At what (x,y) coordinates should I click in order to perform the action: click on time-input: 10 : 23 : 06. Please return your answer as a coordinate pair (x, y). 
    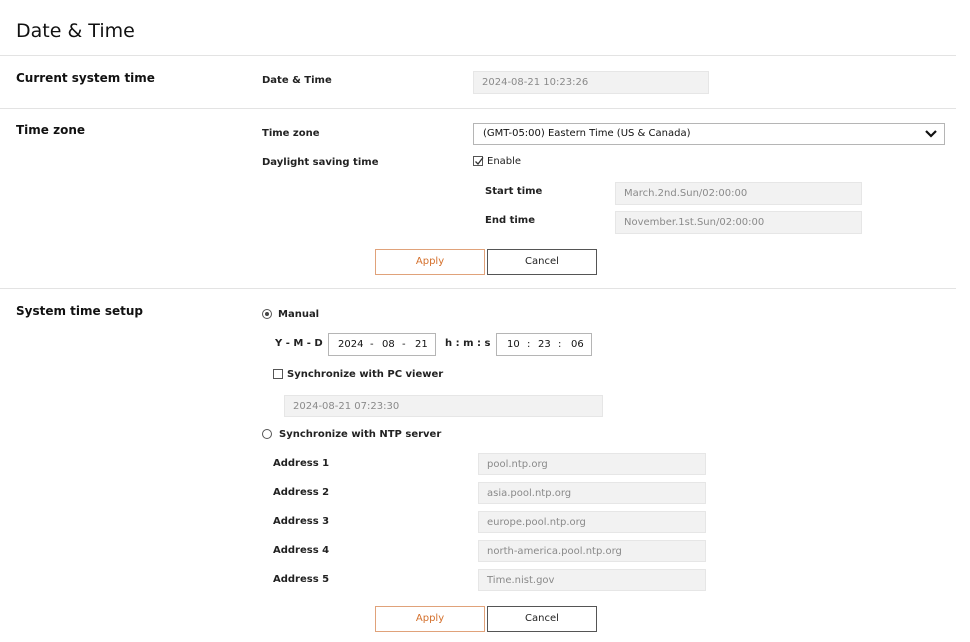
    Looking at the image, I should click on (544, 344).